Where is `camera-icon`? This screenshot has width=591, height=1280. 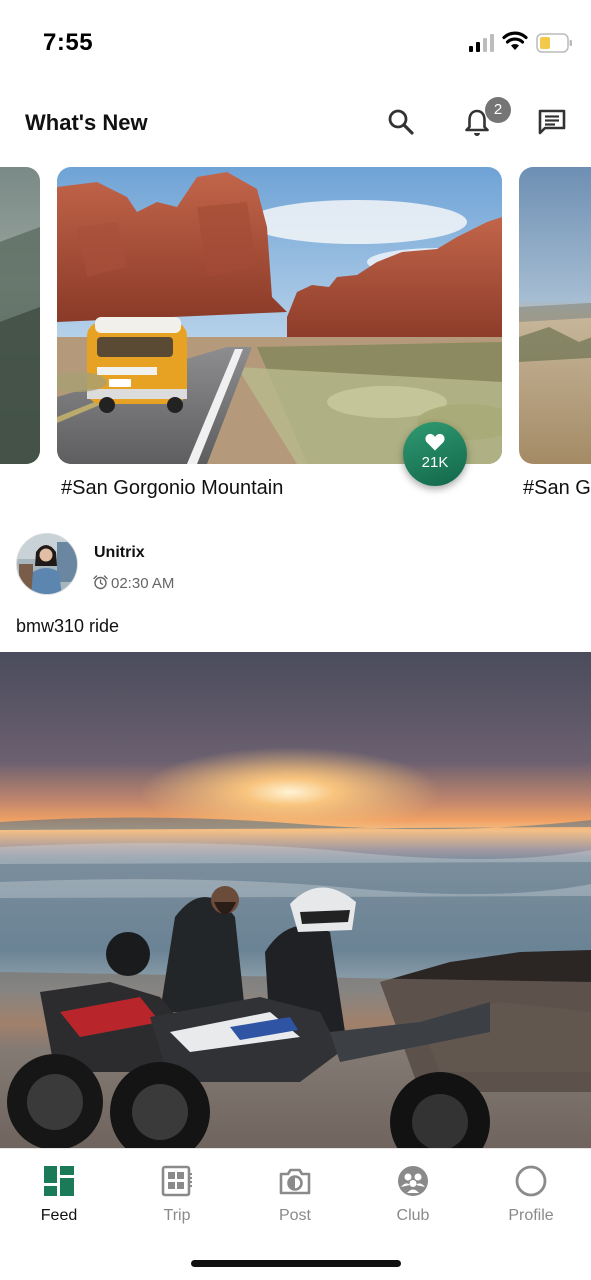
camera-icon is located at coordinates (295, 1181).